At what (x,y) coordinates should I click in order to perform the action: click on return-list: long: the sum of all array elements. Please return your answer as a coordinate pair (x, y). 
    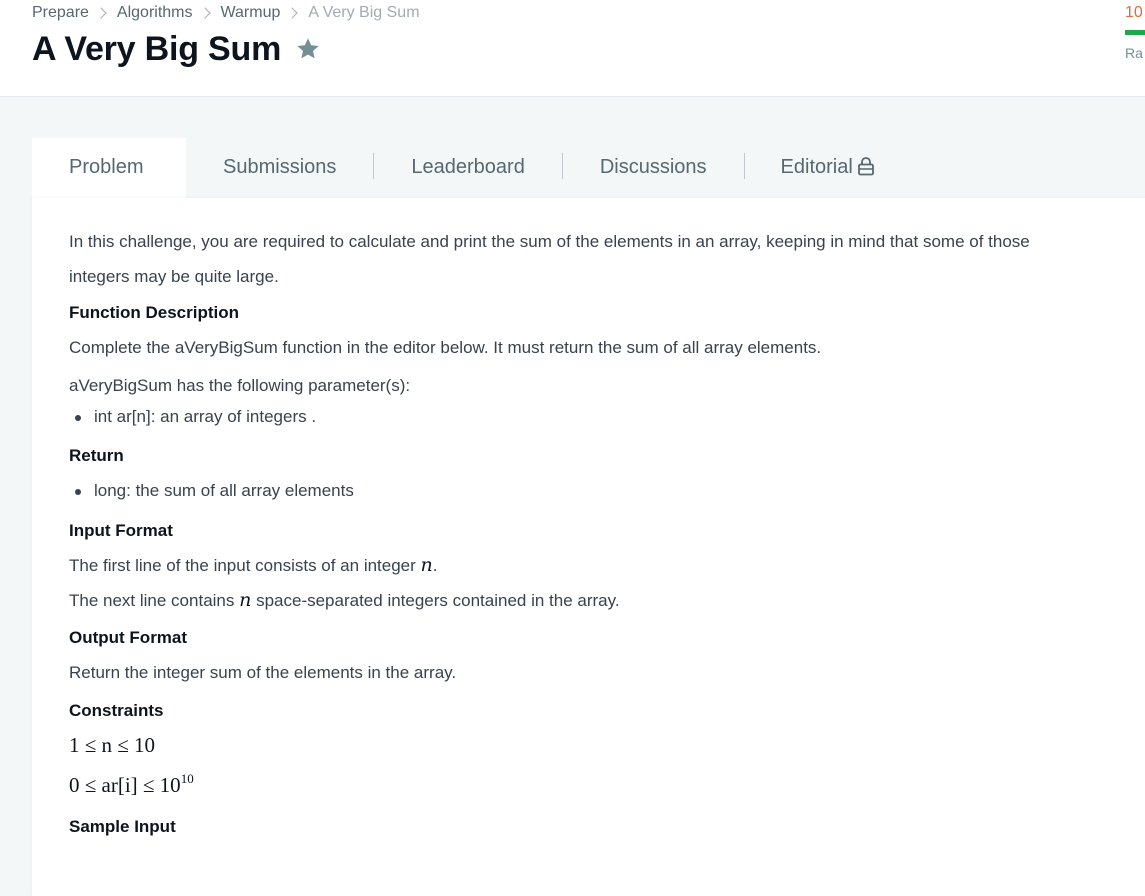
    Looking at the image, I should click on (579, 491).